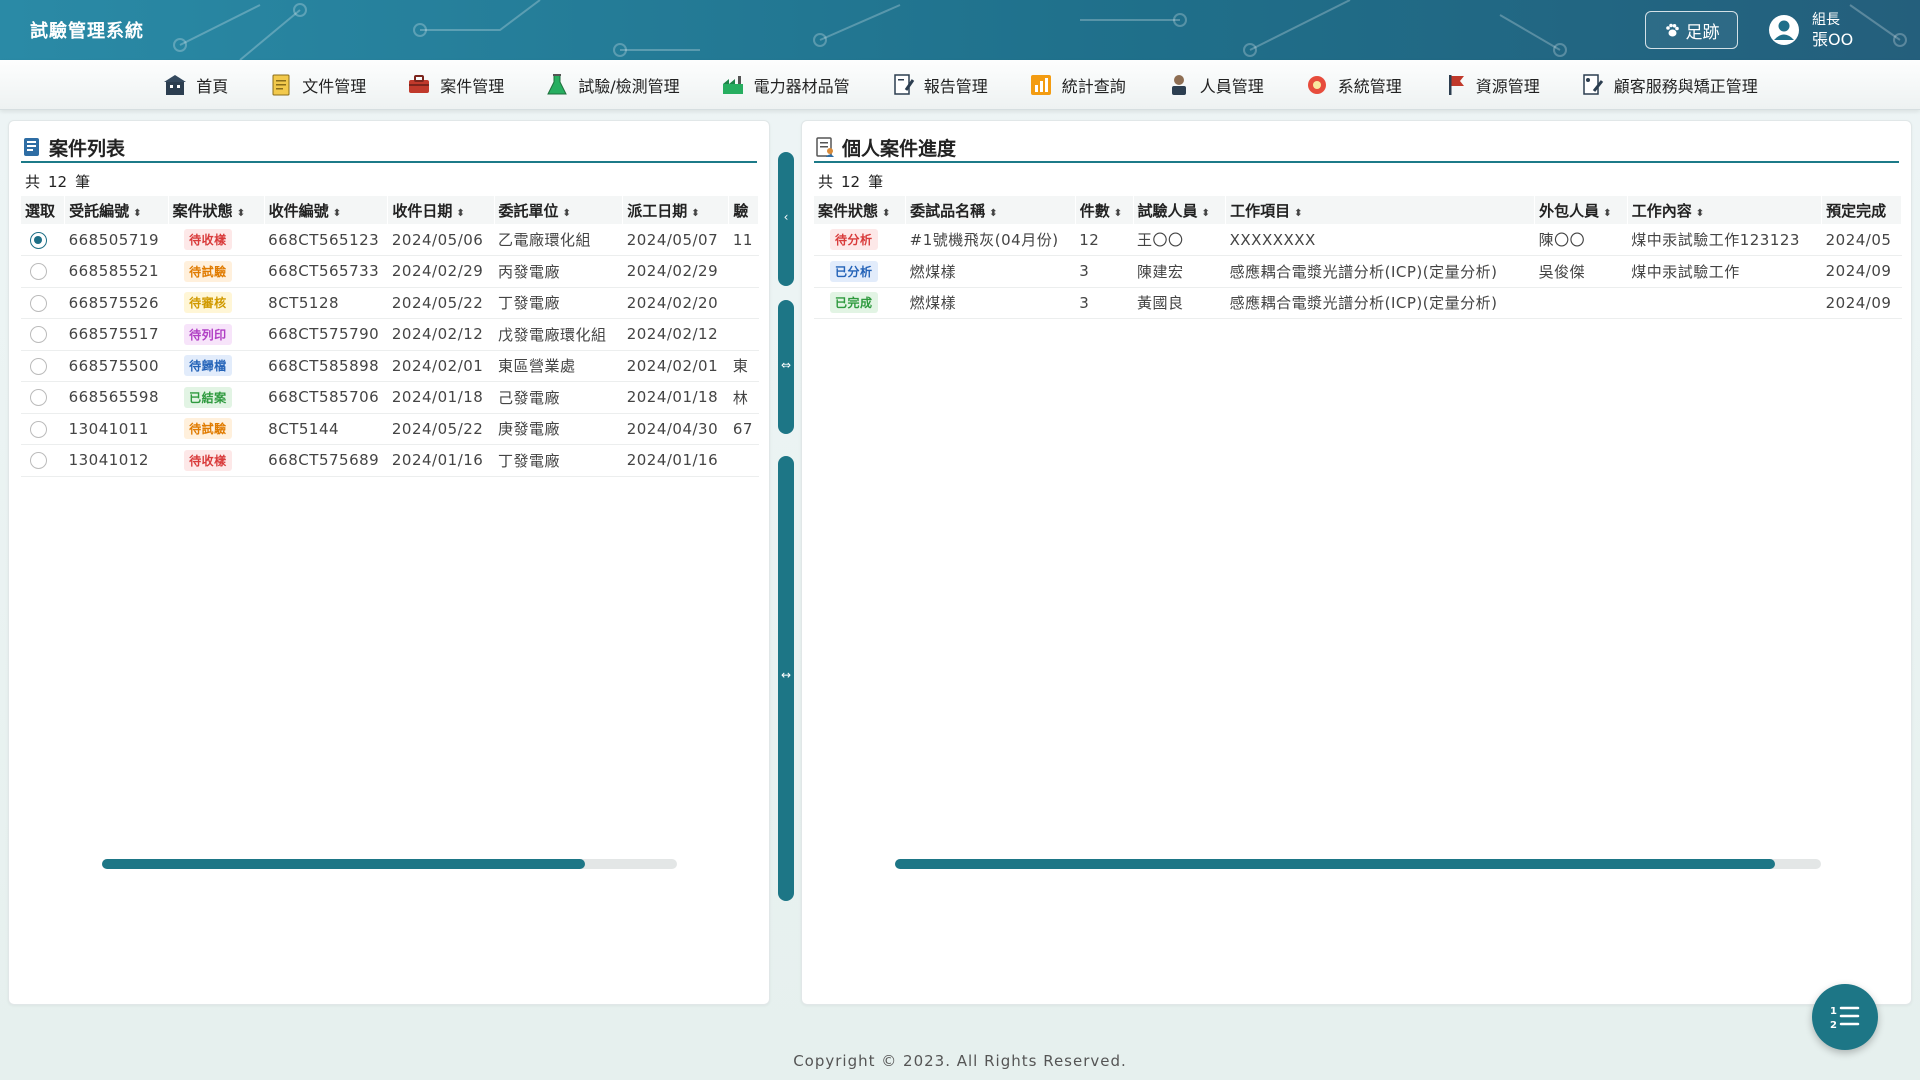 The image size is (1920, 1080). Describe the element at coordinates (1861, 210) in the screenshot. I see `right-col-header: 預定完成` at that location.